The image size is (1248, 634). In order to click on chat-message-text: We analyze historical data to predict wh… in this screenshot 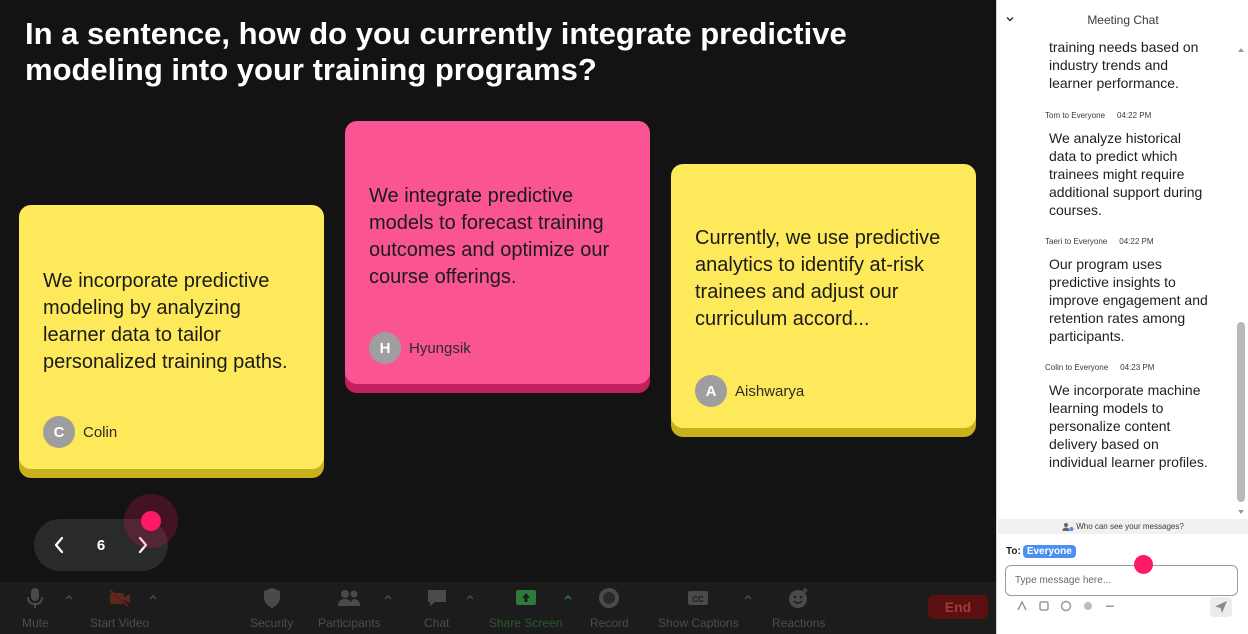, I will do `click(1126, 174)`.